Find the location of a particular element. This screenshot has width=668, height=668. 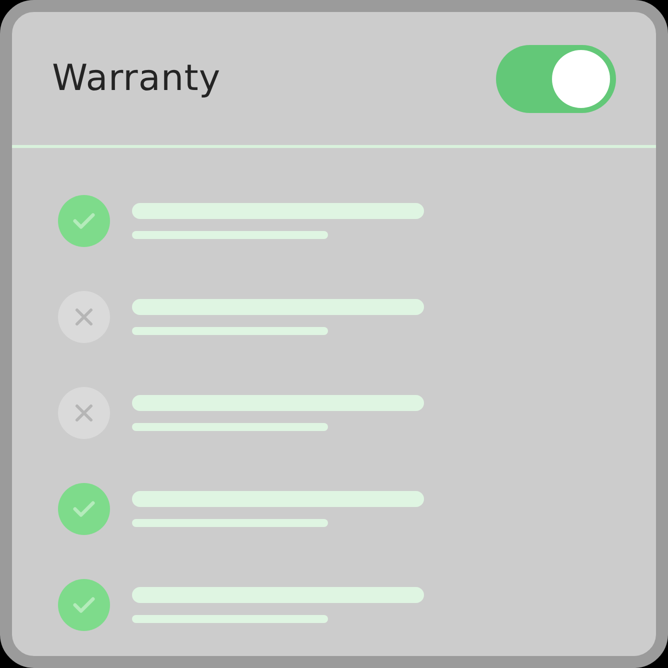

section-title: Warranty is located at coordinates (136, 78).